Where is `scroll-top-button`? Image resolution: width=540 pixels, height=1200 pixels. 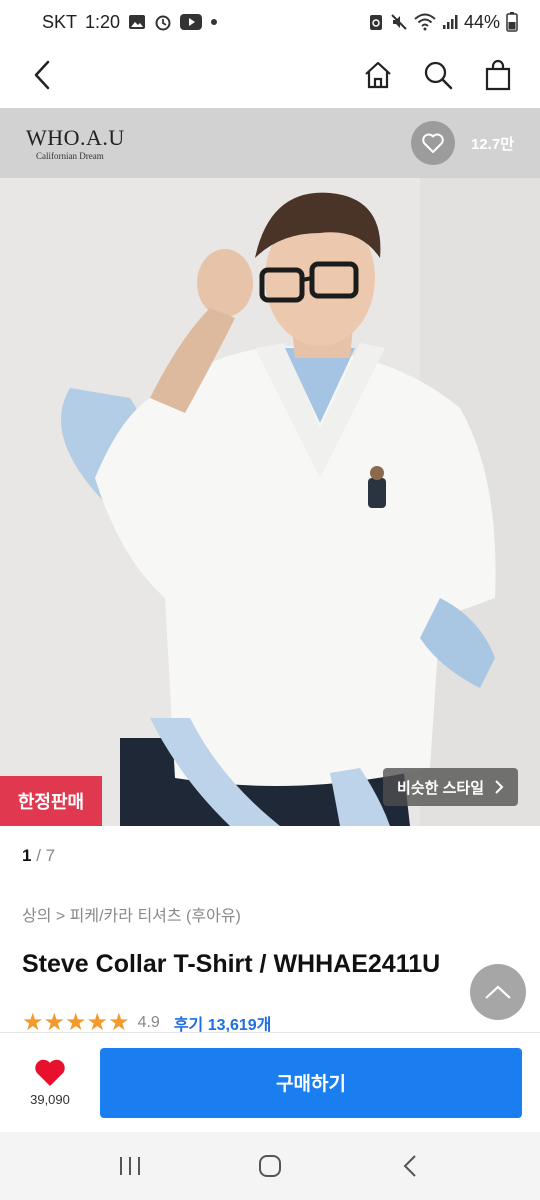
scroll-top-button is located at coordinates (498, 992).